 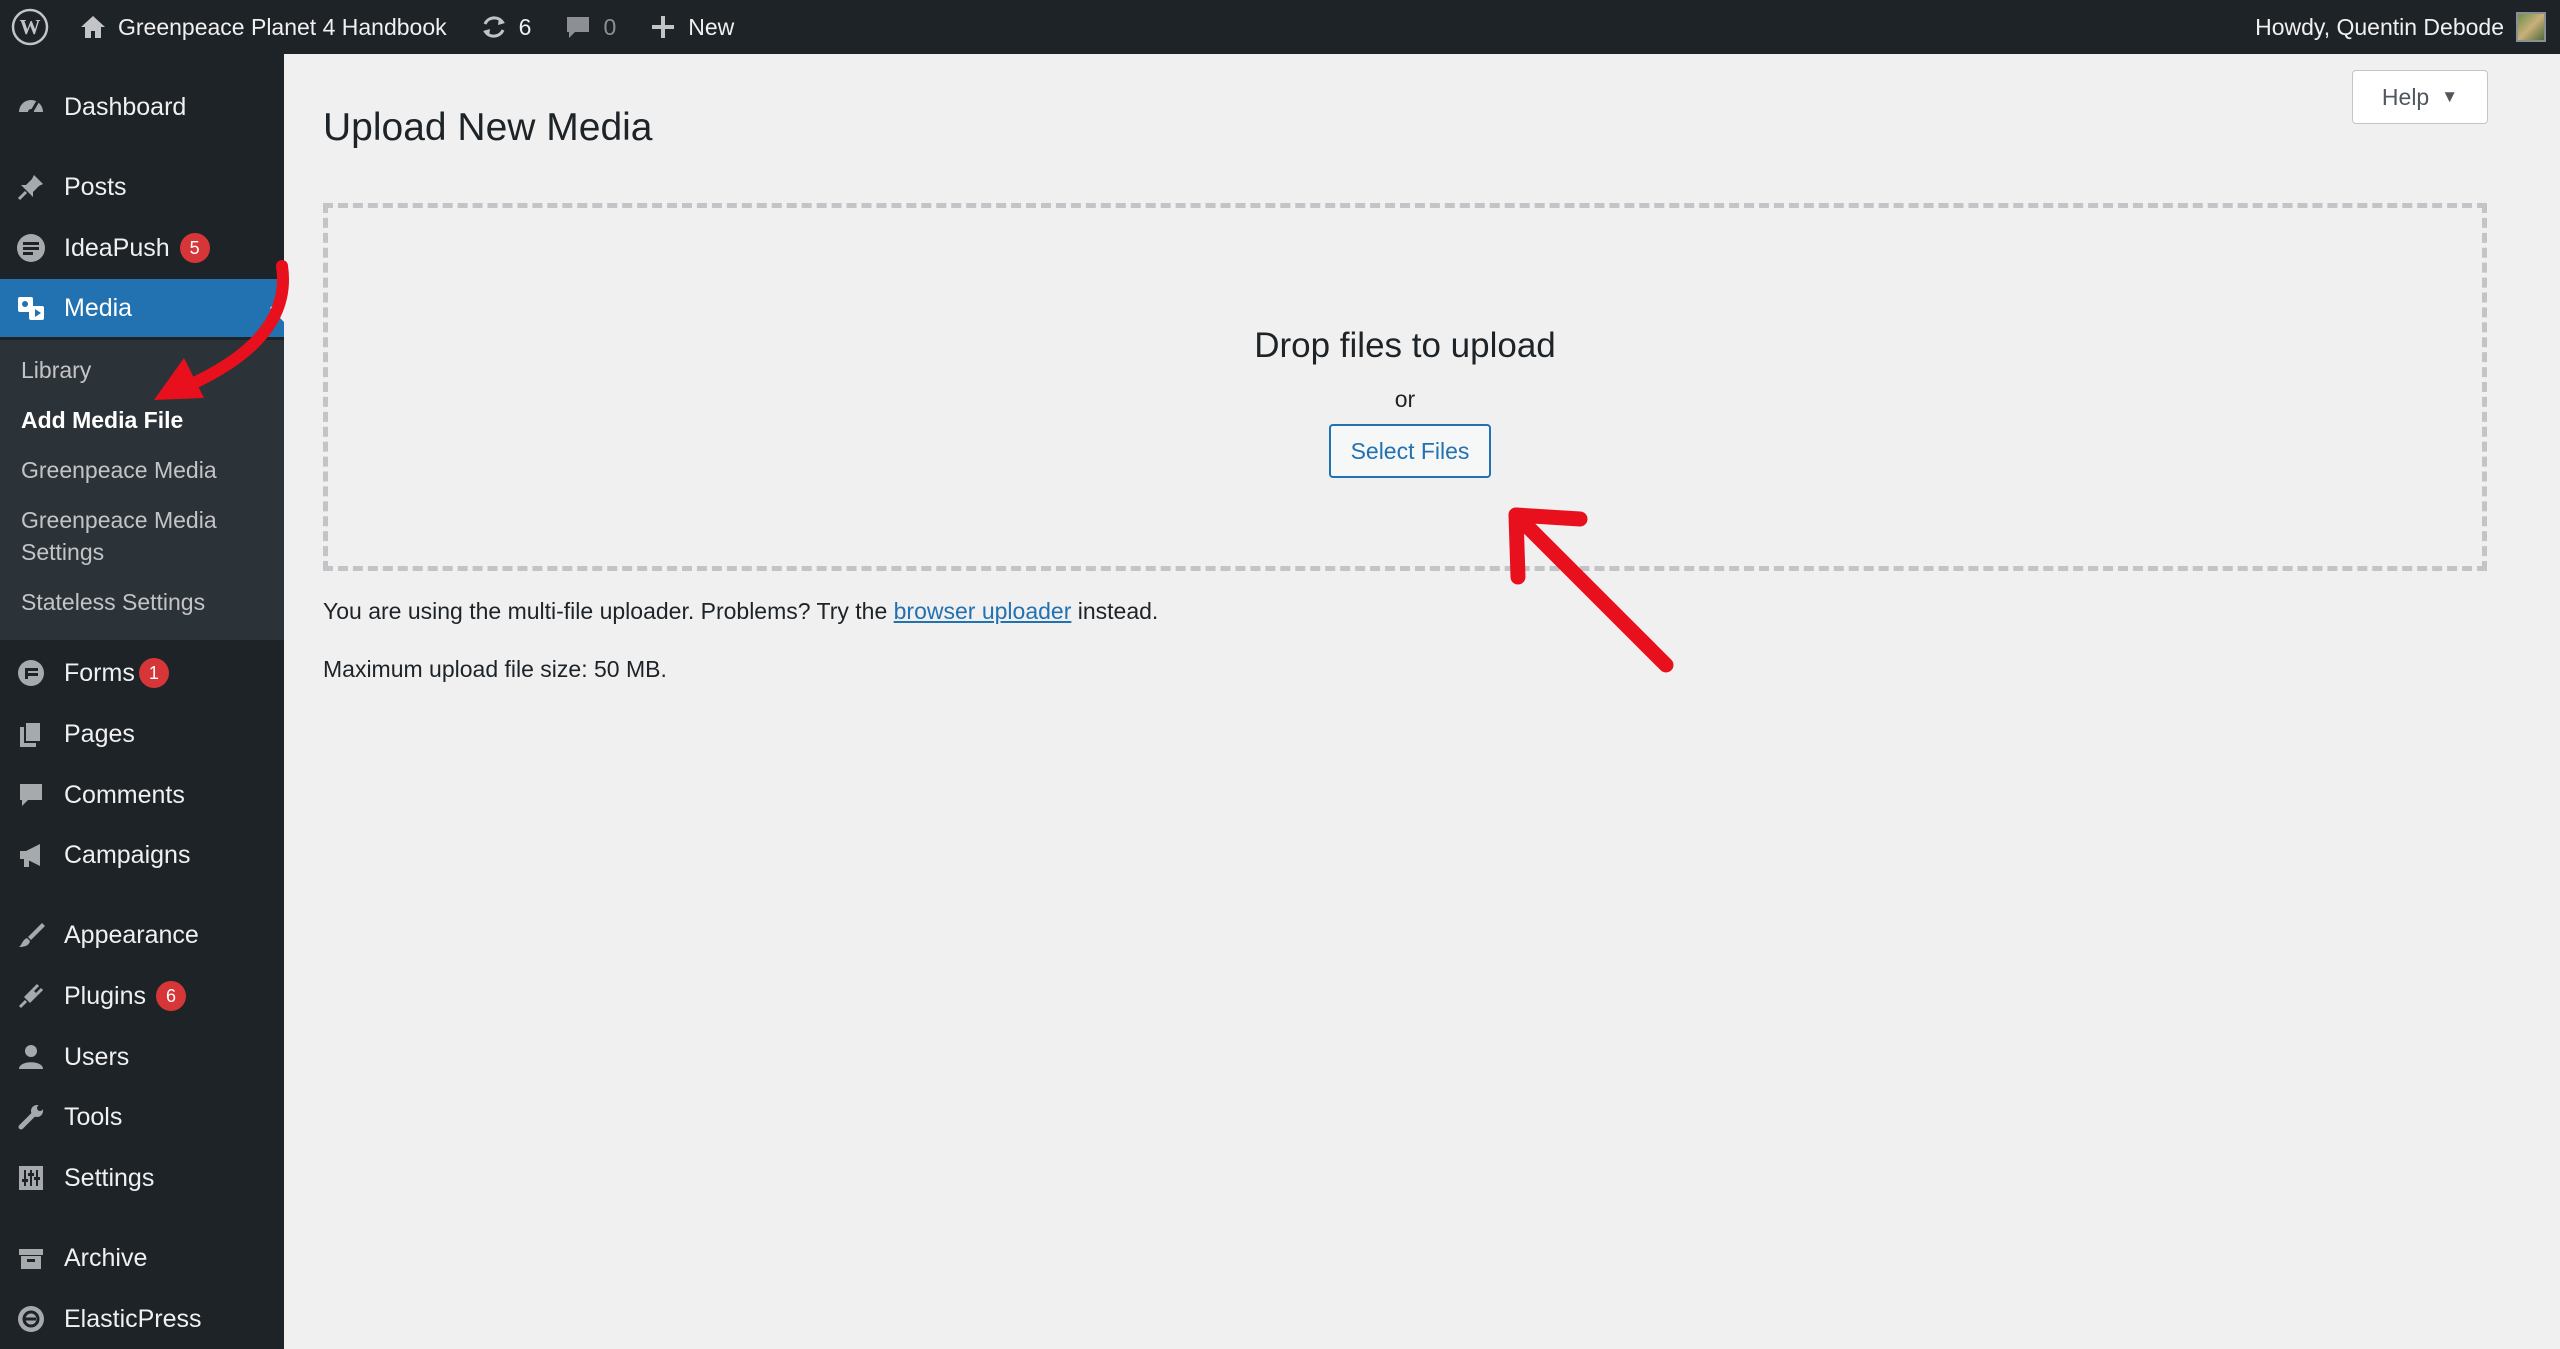 I want to click on new-content-link: New, so click(x=691, y=27).